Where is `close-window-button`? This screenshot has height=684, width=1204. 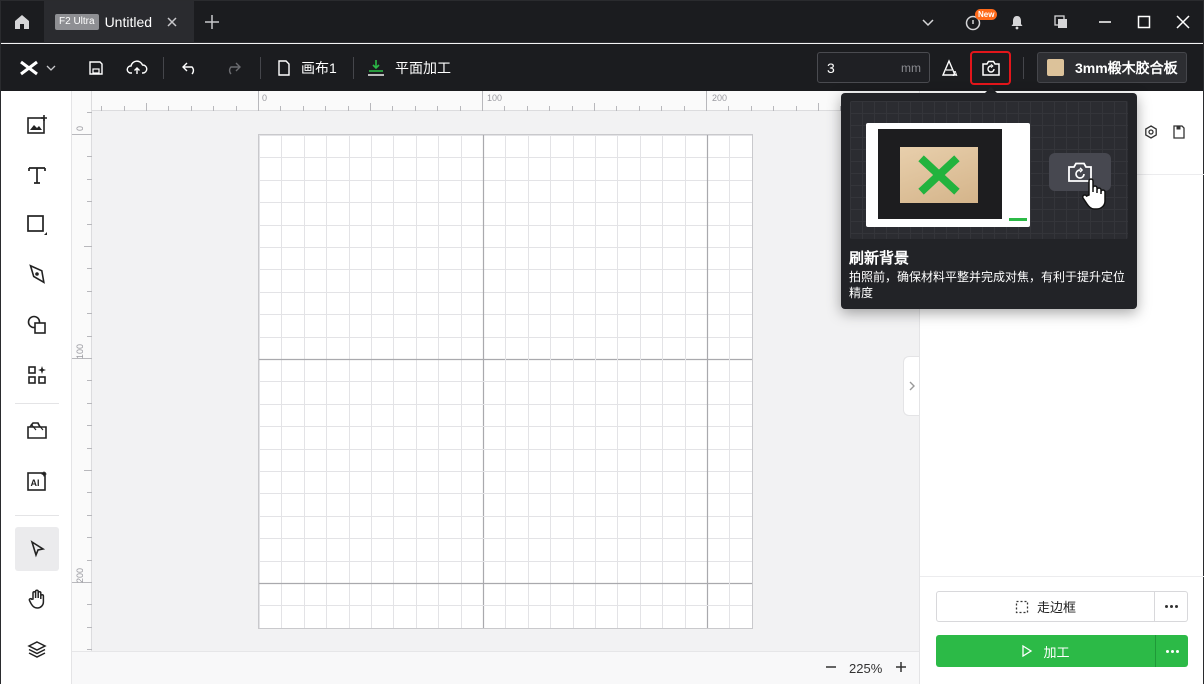
close-window-button is located at coordinates (1183, 22).